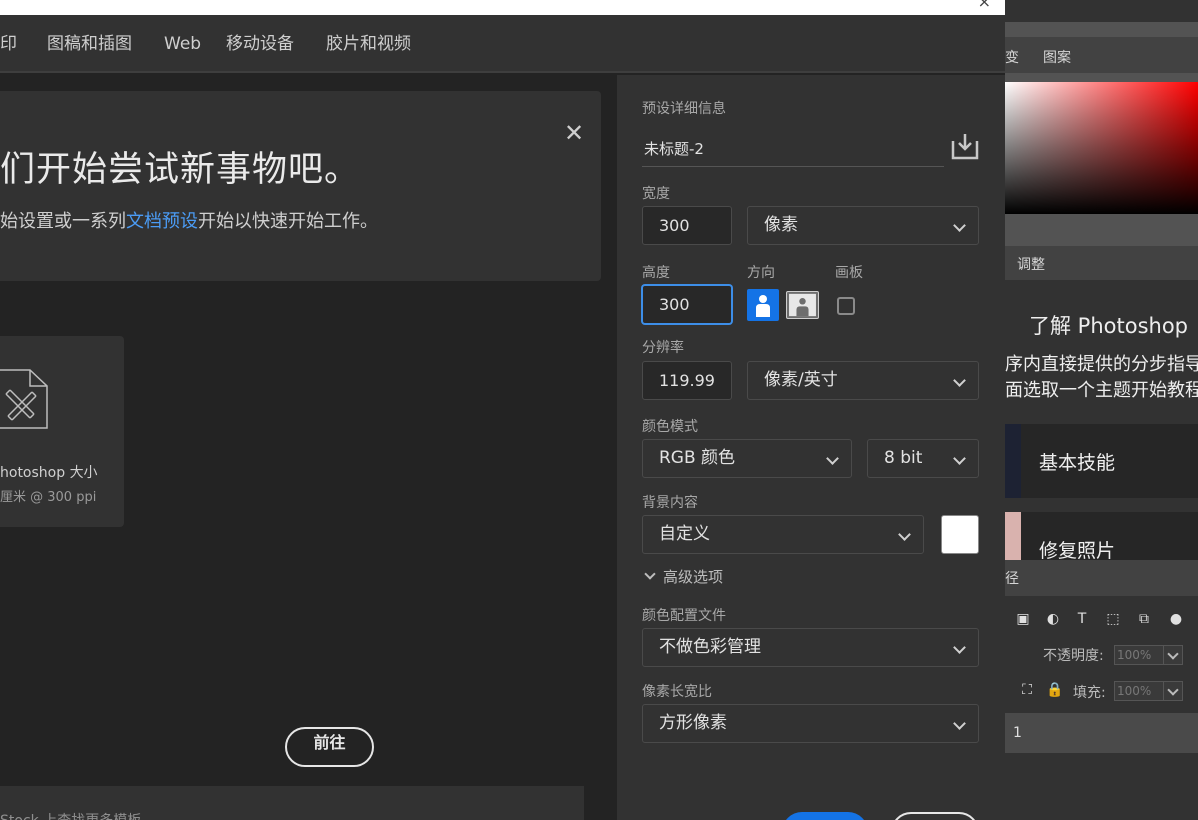 The image size is (1198, 820). I want to click on banner-close-icon: ✕, so click(574, 133).